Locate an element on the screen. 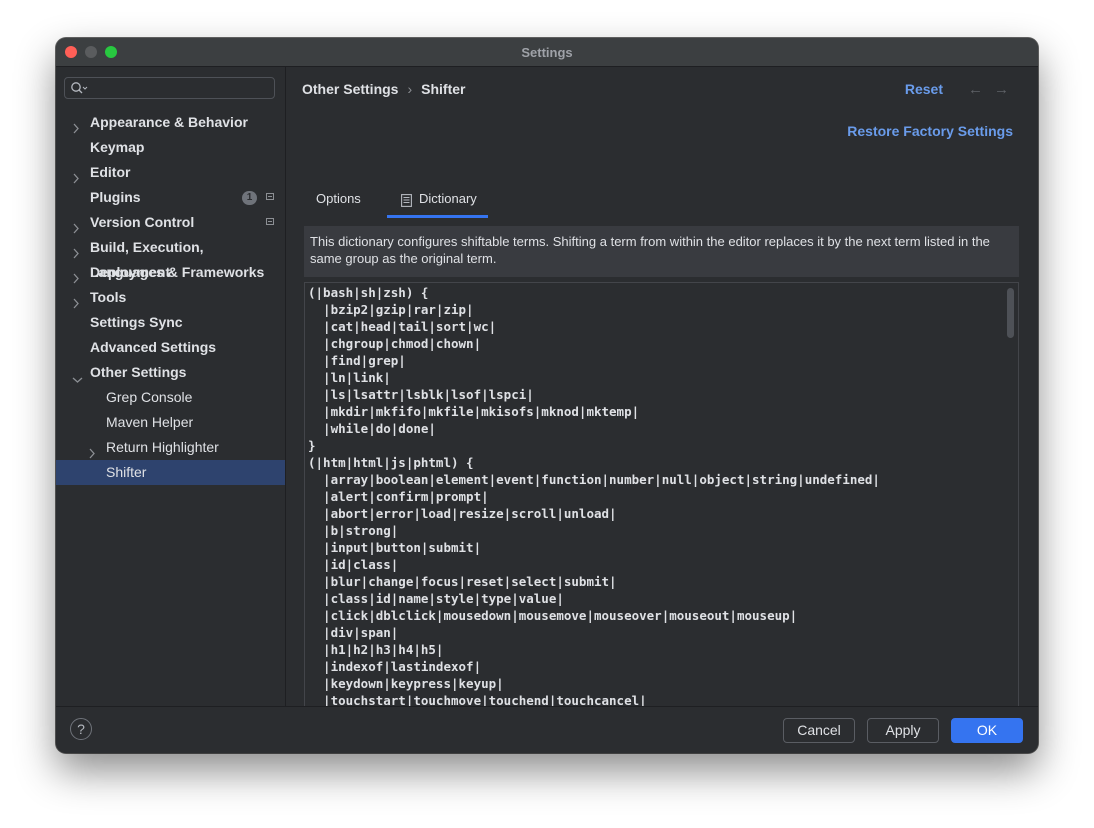  dictionary-line: (|bash|sh|zsh) { is located at coordinates (368, 292).